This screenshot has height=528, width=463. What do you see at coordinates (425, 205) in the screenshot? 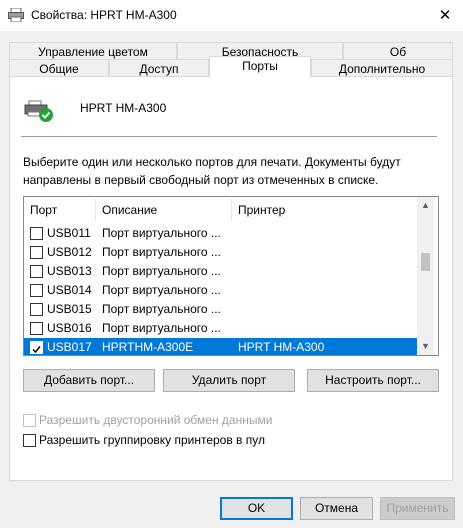
I see `scroll-up-arrow-icon: ▲` at bounding box center [425, 205].